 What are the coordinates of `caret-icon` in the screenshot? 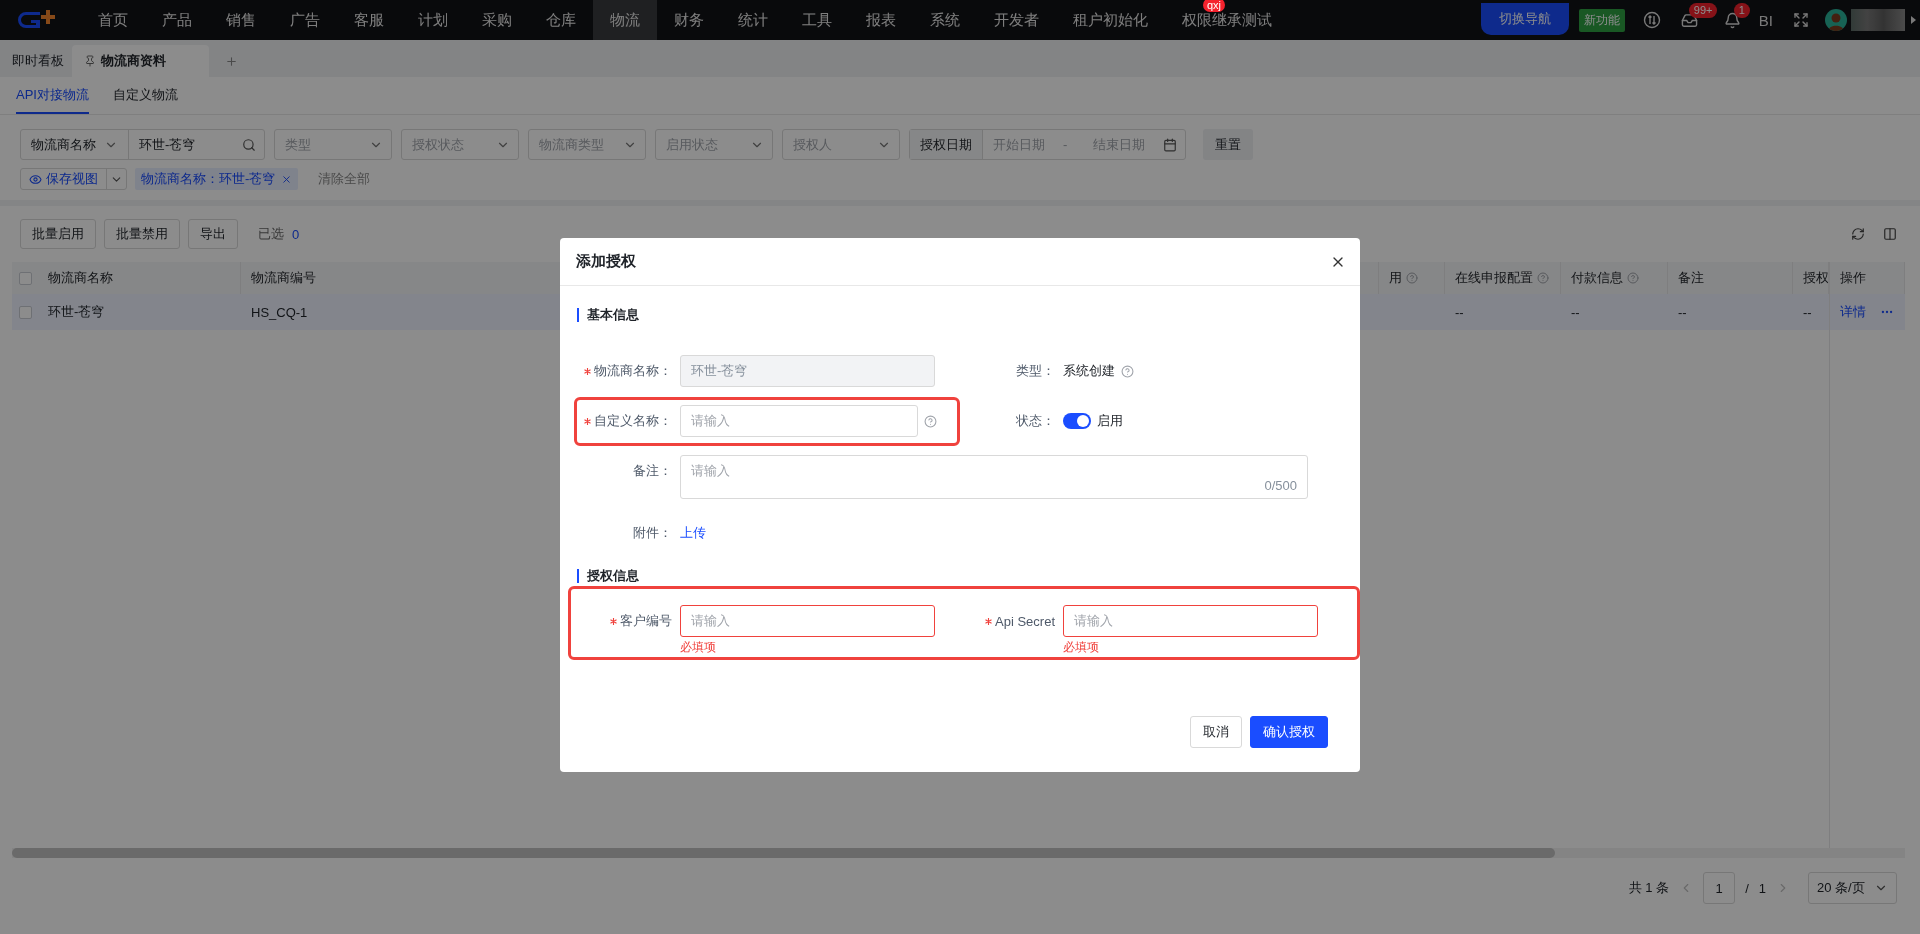 It's located at (1913, 20).